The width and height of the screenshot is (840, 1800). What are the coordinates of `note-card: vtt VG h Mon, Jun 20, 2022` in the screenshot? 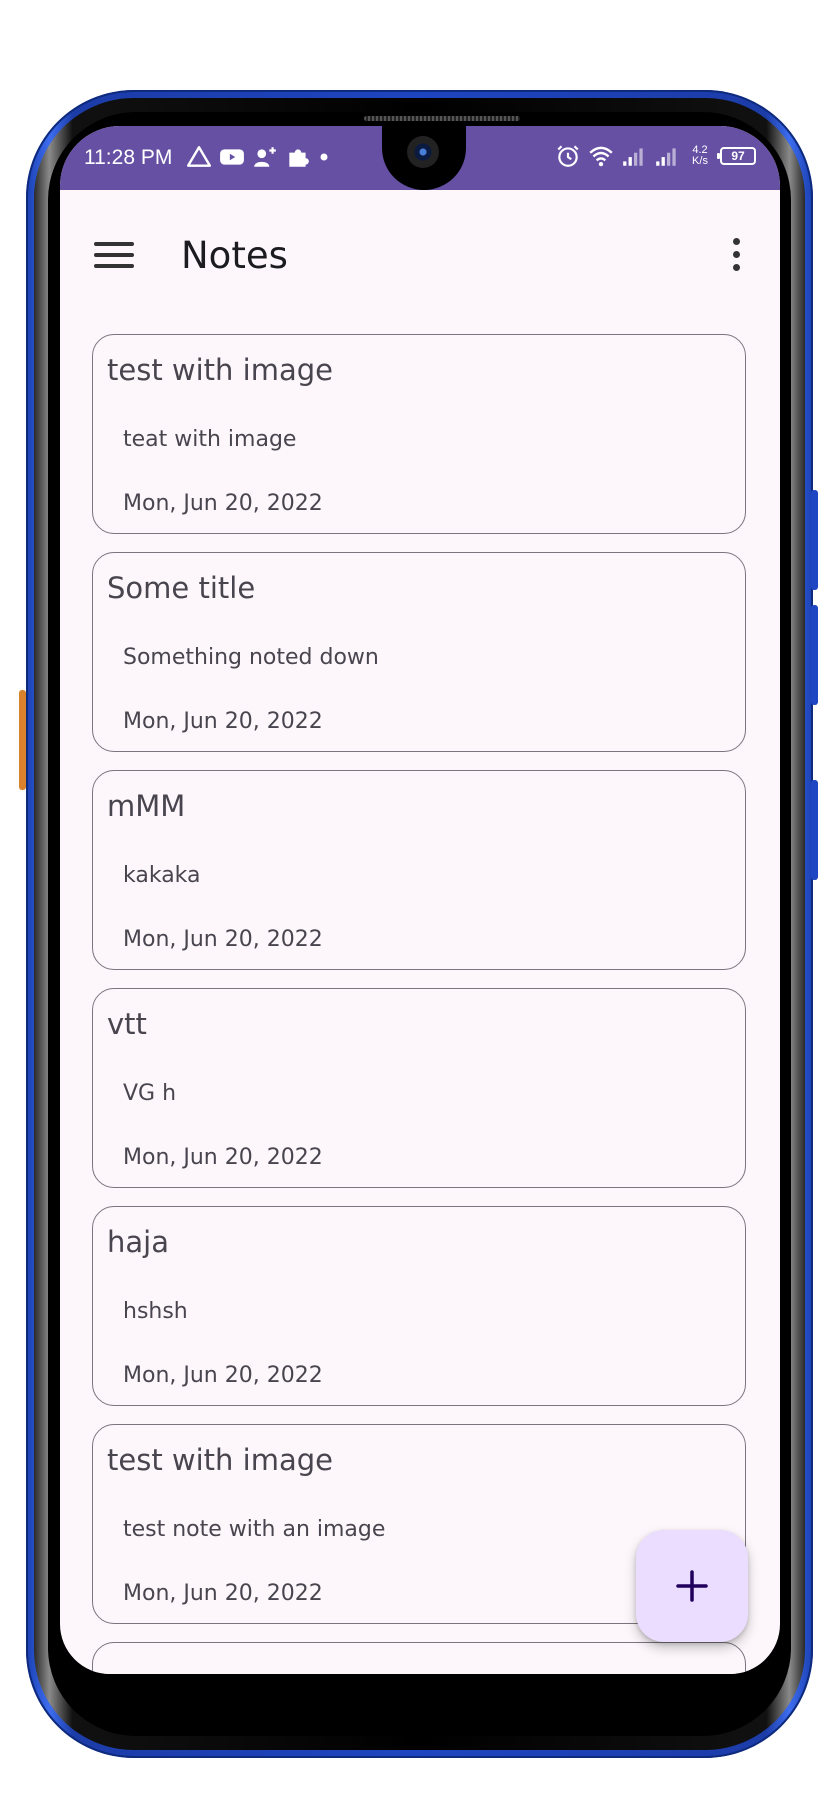 It's located at (419, 1088).